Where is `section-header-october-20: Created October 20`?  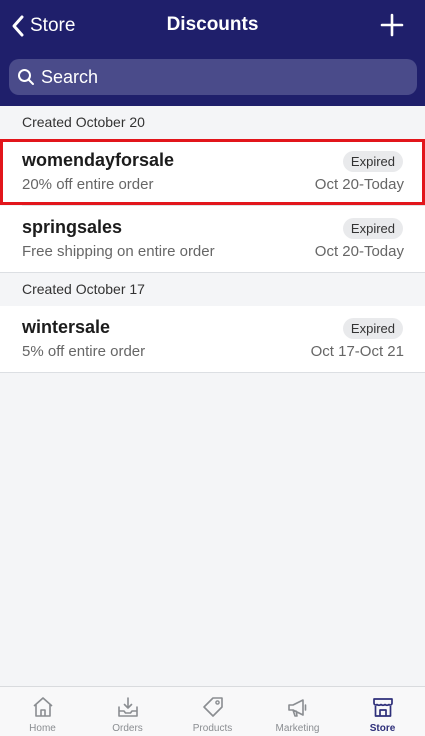
section-header-october-20: Created October 20 is located at coordinates (212, 122).